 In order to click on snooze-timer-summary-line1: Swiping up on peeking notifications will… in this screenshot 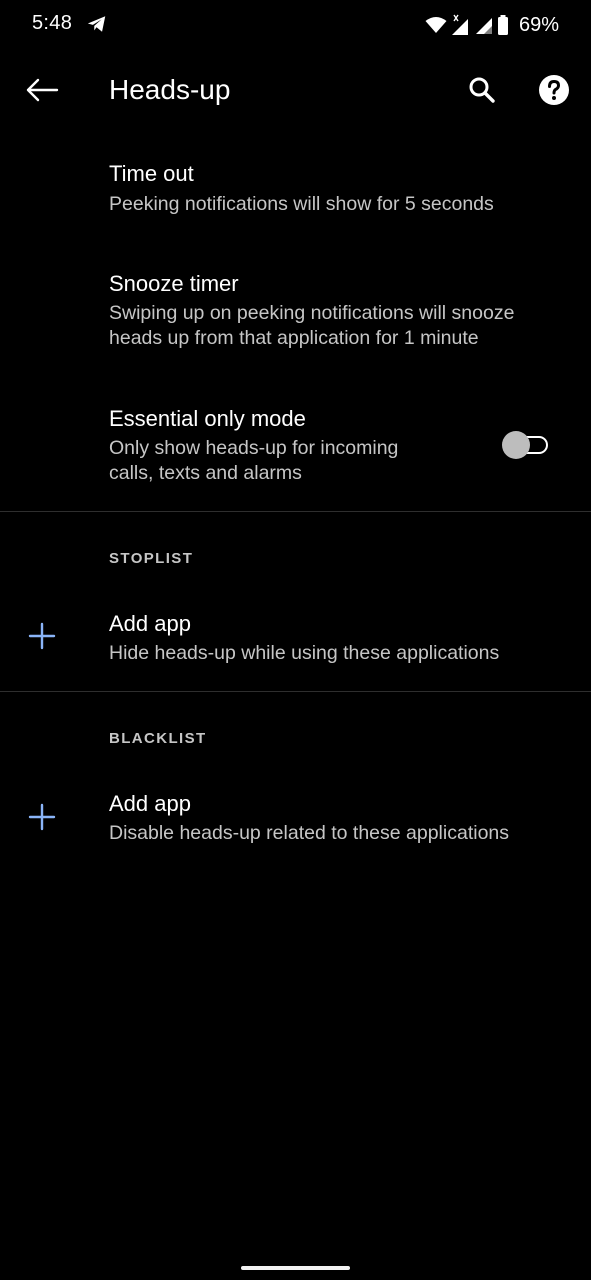, I will do `click(312, 313)`.